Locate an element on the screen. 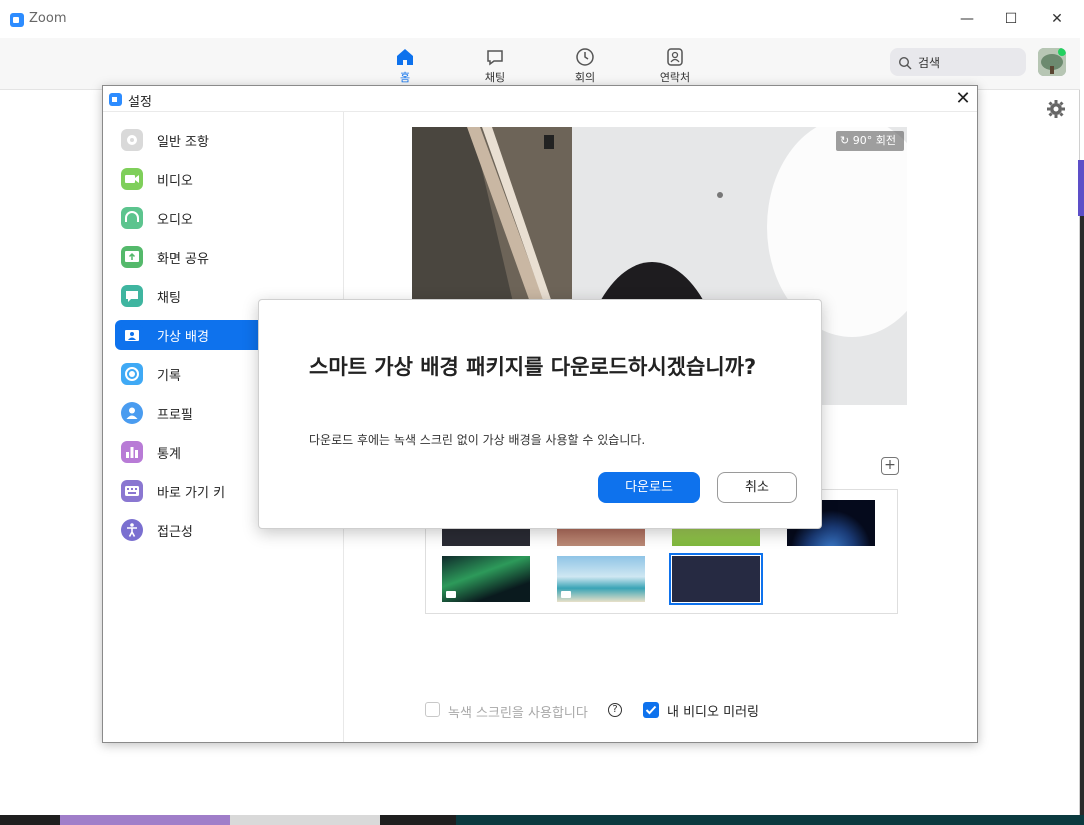  tab-home-label: 홈 is located at coordinates (405, 77).